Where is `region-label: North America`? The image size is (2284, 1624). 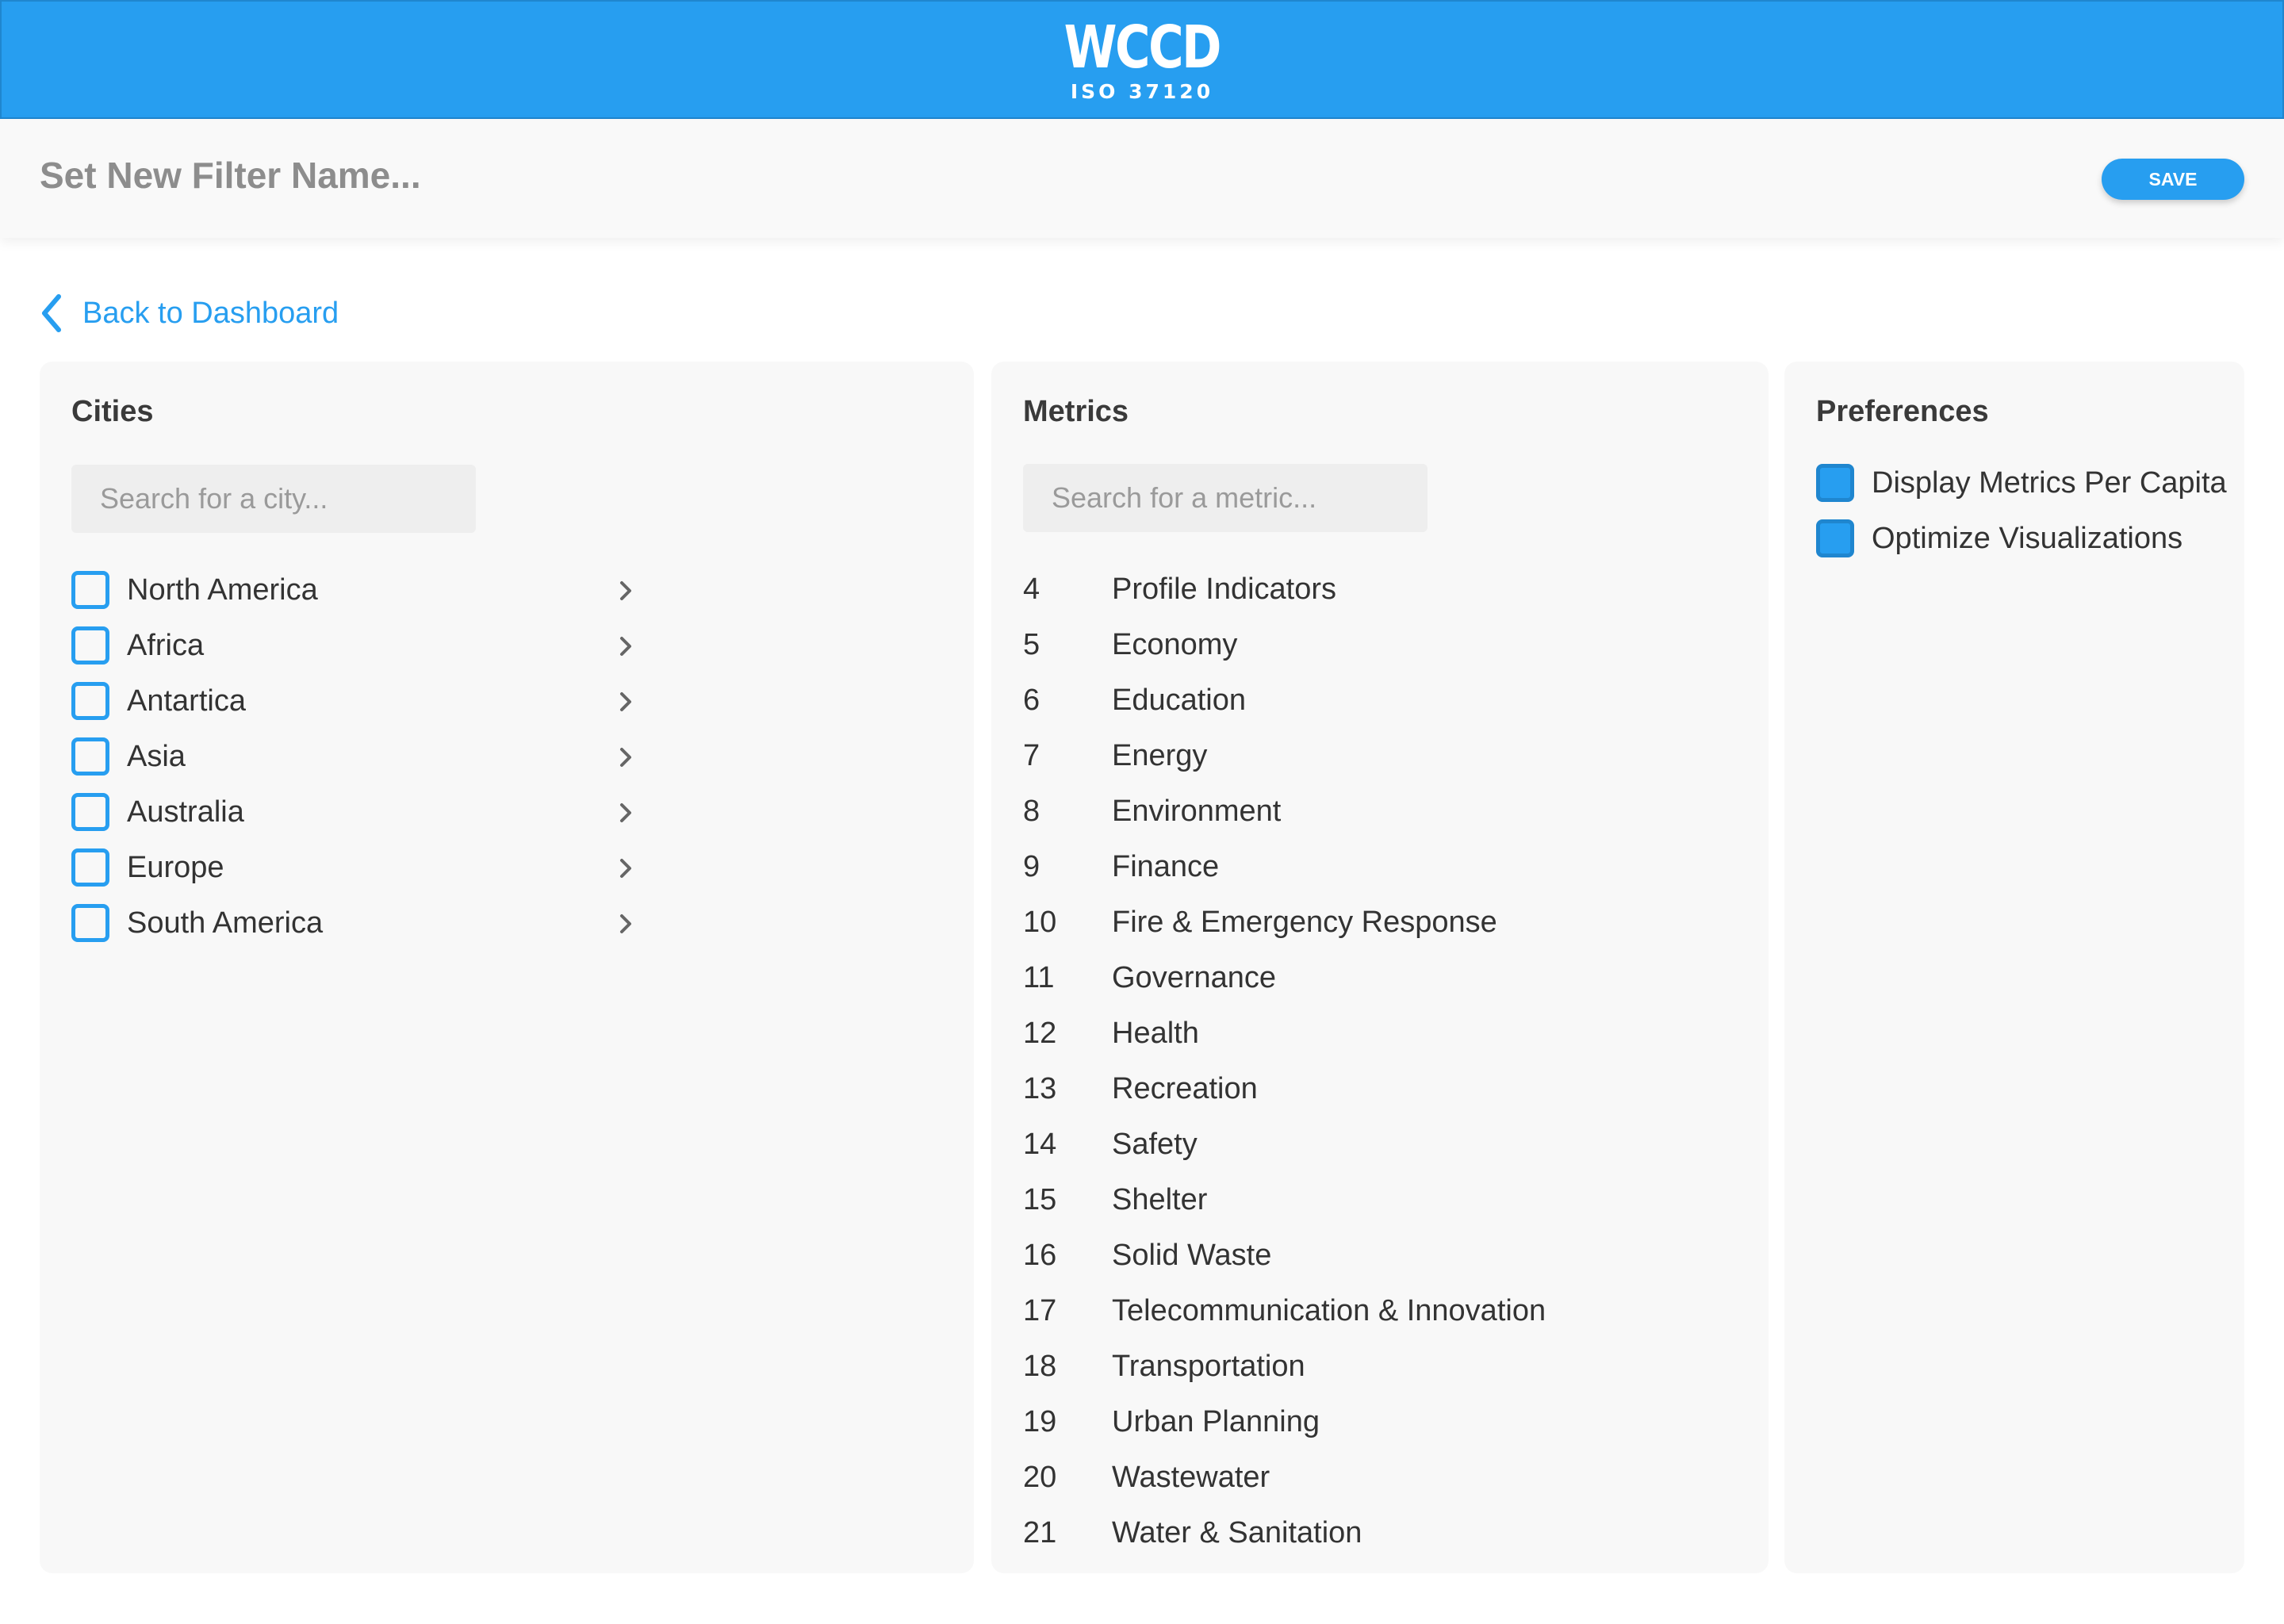 region-label: North America is located at coordinates (222, 590).